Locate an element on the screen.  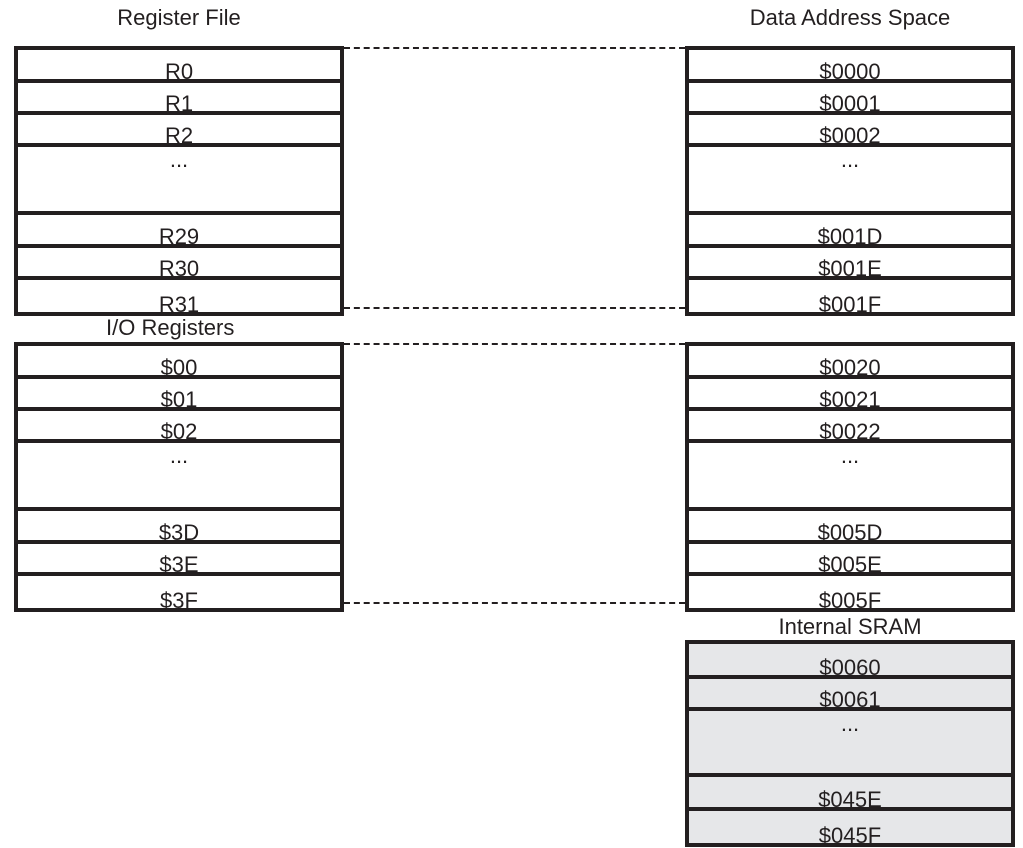
memory-row: R29 is located at coordinates (179, 231).